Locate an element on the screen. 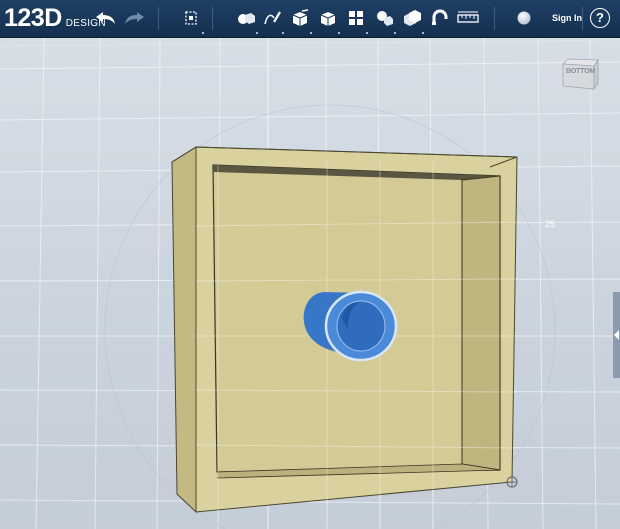 Image resolution: width=620 pixels, height=529 pixels. undo-arrow-icon is located at coordinates (105, 18).